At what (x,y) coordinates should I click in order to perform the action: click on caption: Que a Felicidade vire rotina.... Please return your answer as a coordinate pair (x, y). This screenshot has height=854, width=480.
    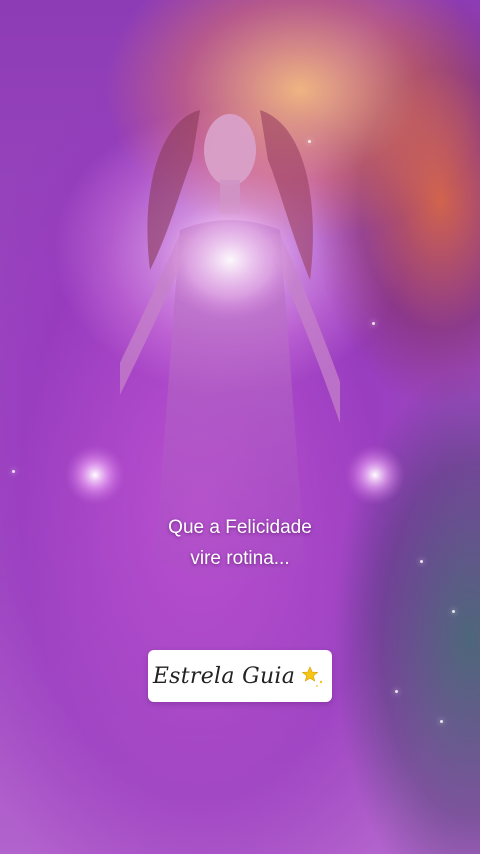
    Looking at the image, I should click on (240, 543).